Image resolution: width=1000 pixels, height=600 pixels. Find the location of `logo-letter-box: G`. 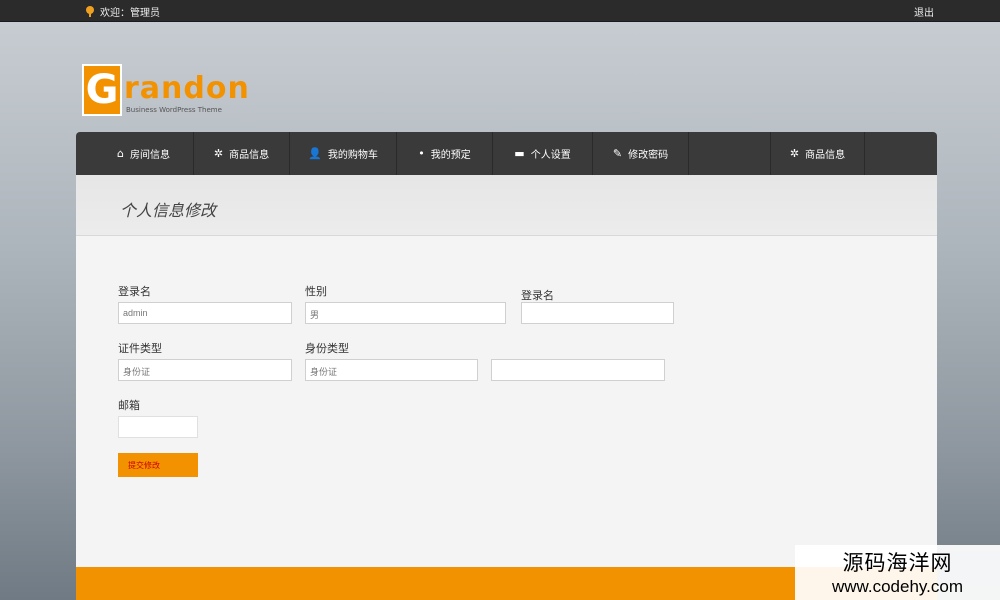

logo-letter-box: G is located at coordinates (102, 90).